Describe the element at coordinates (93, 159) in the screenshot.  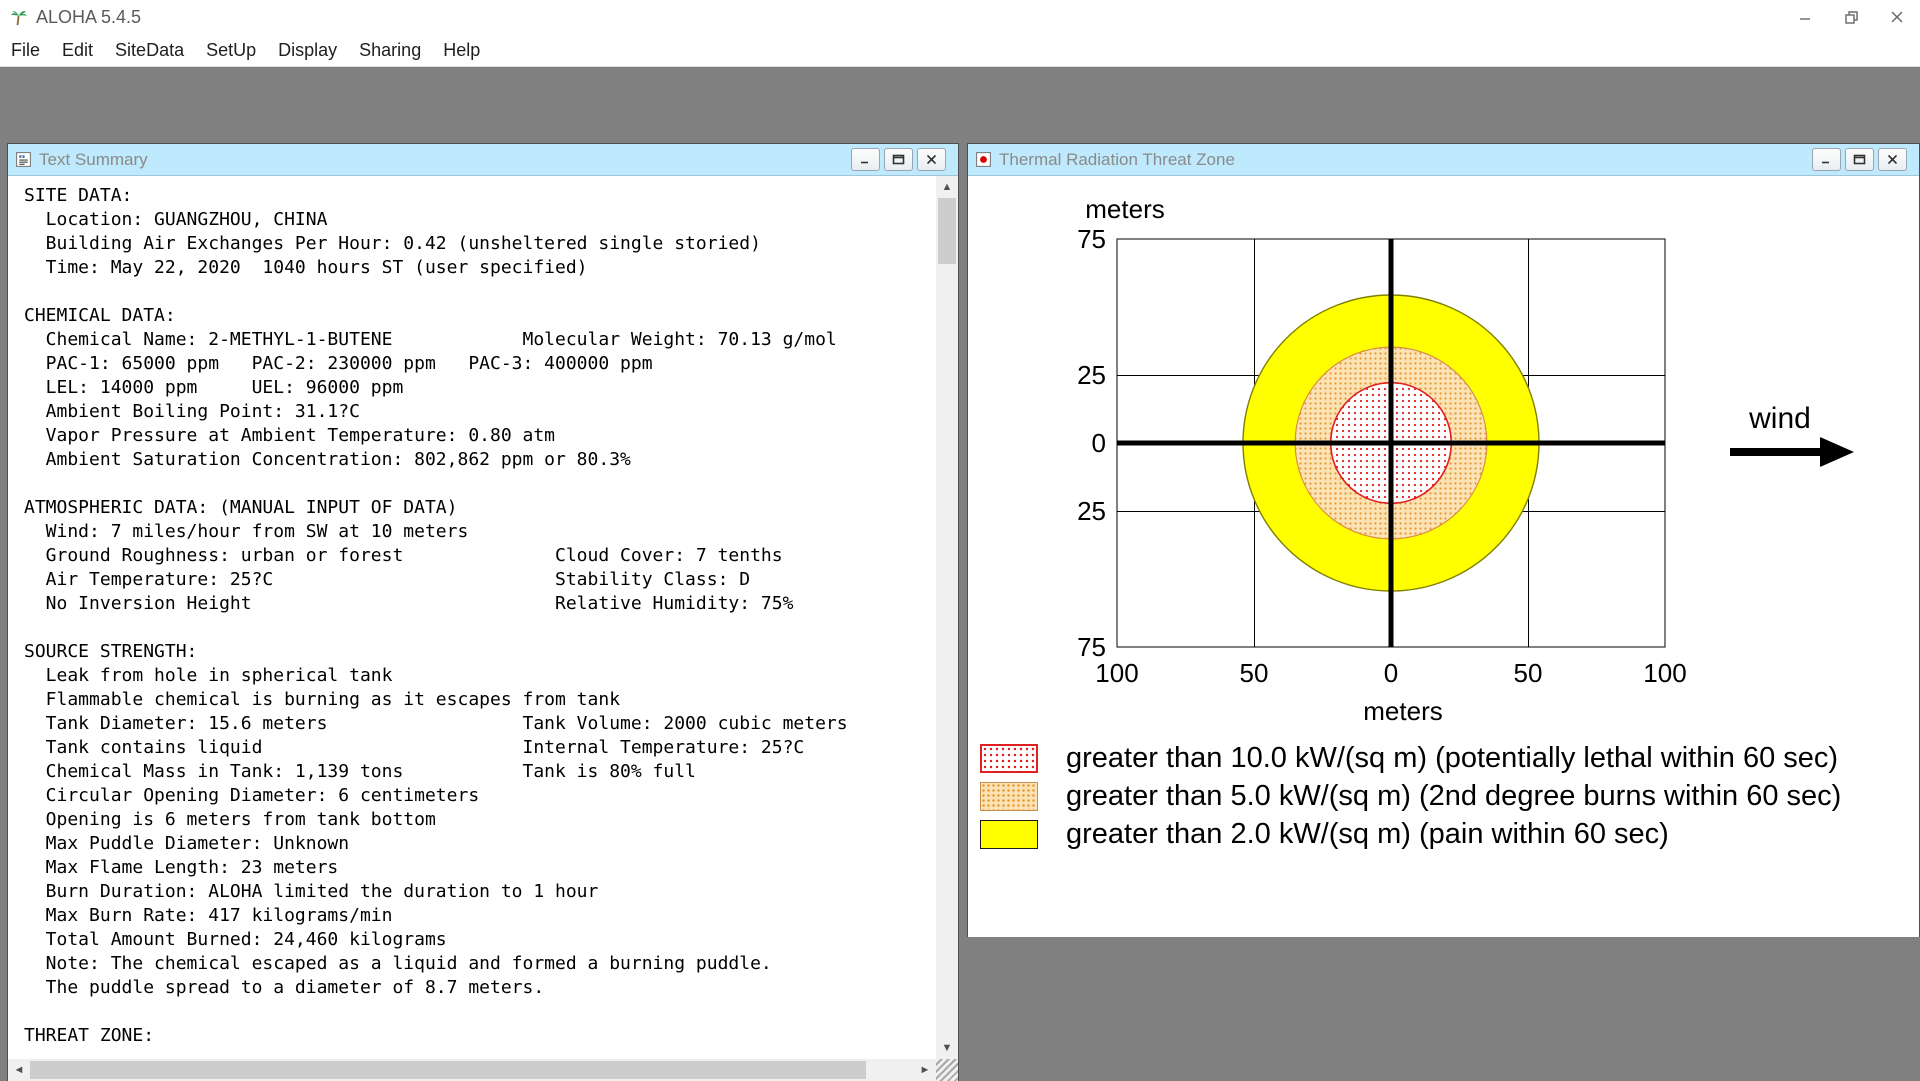
I see `text-summary-title: Text Summary` at that location.